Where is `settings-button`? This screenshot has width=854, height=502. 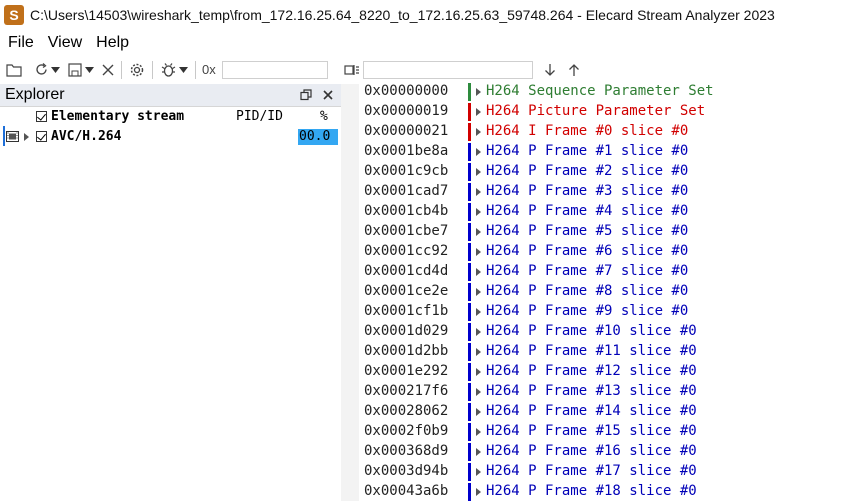
settings-button is located at coordinates (137, 70).